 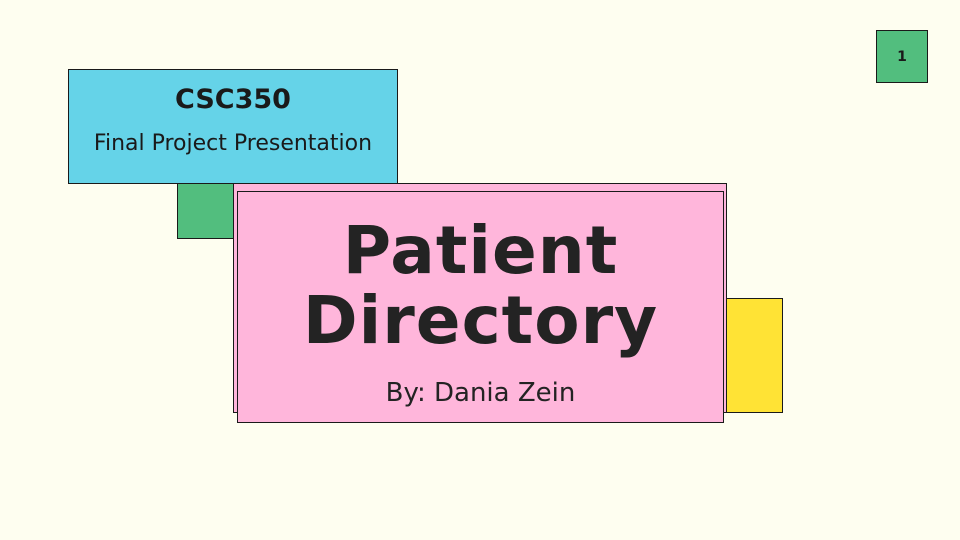 What do you see at coordinates (233, 143) in the screenshot?
I see `course-subtitle: Final Project Presentation` at bounding box center [233, 143].